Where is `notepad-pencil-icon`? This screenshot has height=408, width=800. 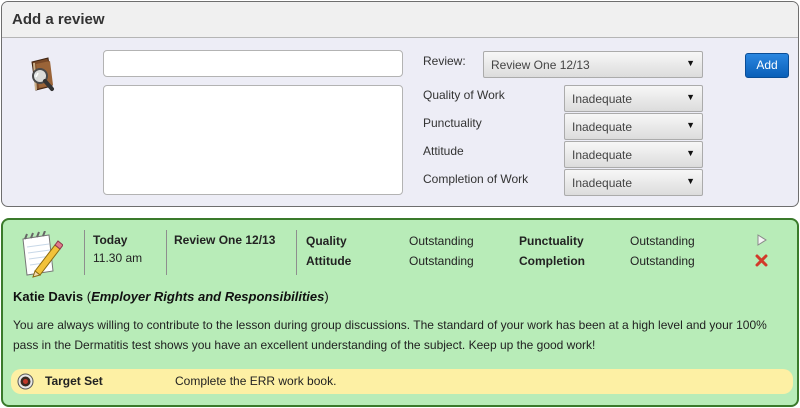 notepad-pencil-icon is located at coordinates (41, 254).